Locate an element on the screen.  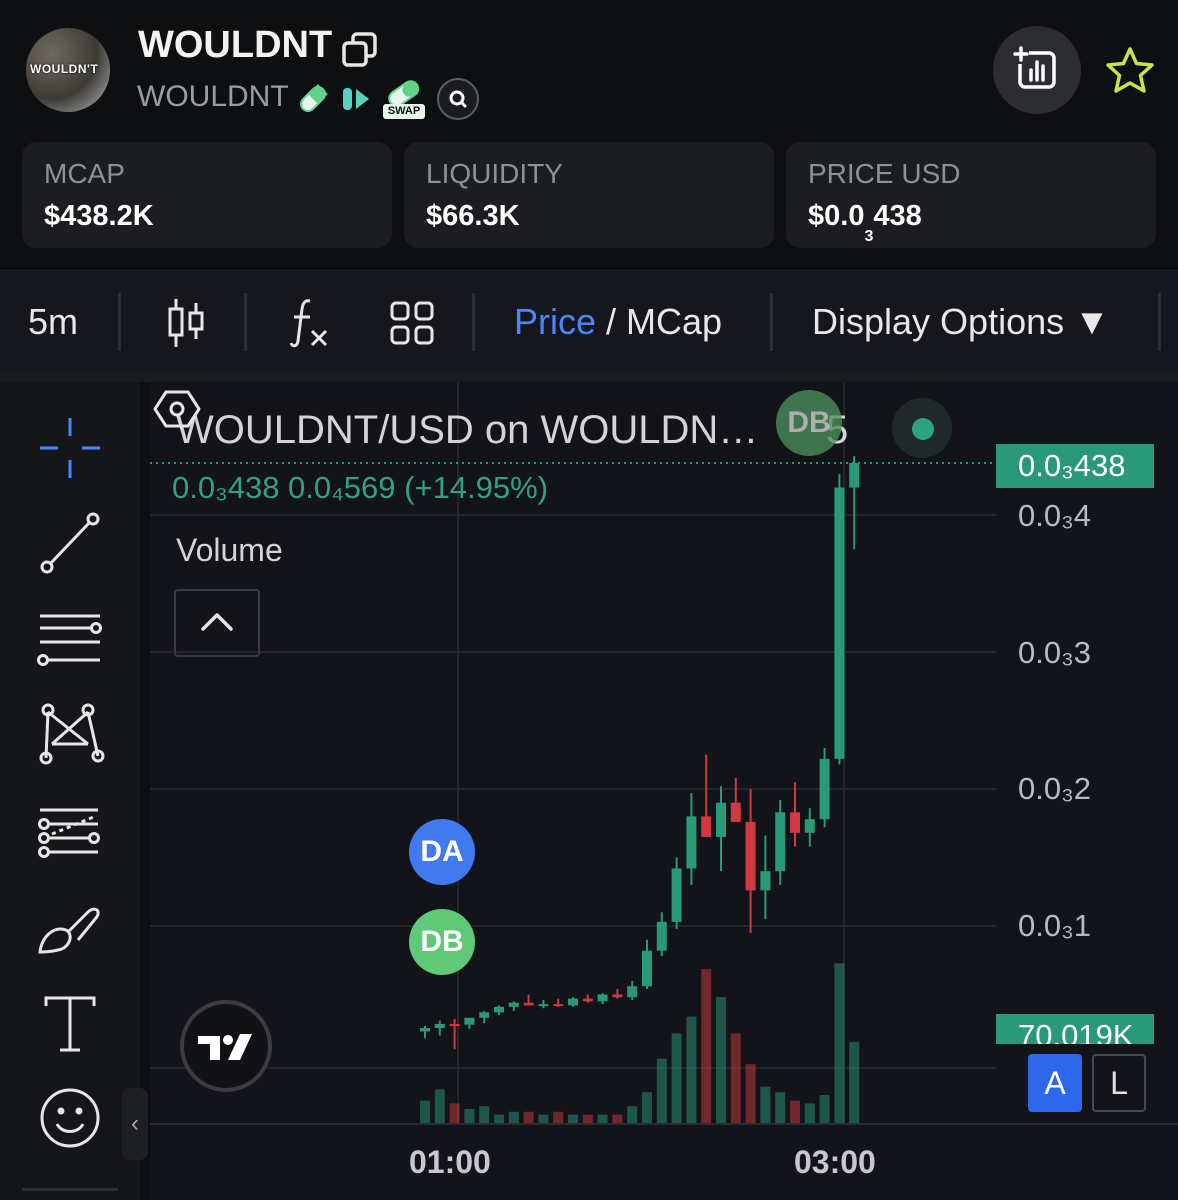
collapse-legend-button is located at coordinates (217, 623).